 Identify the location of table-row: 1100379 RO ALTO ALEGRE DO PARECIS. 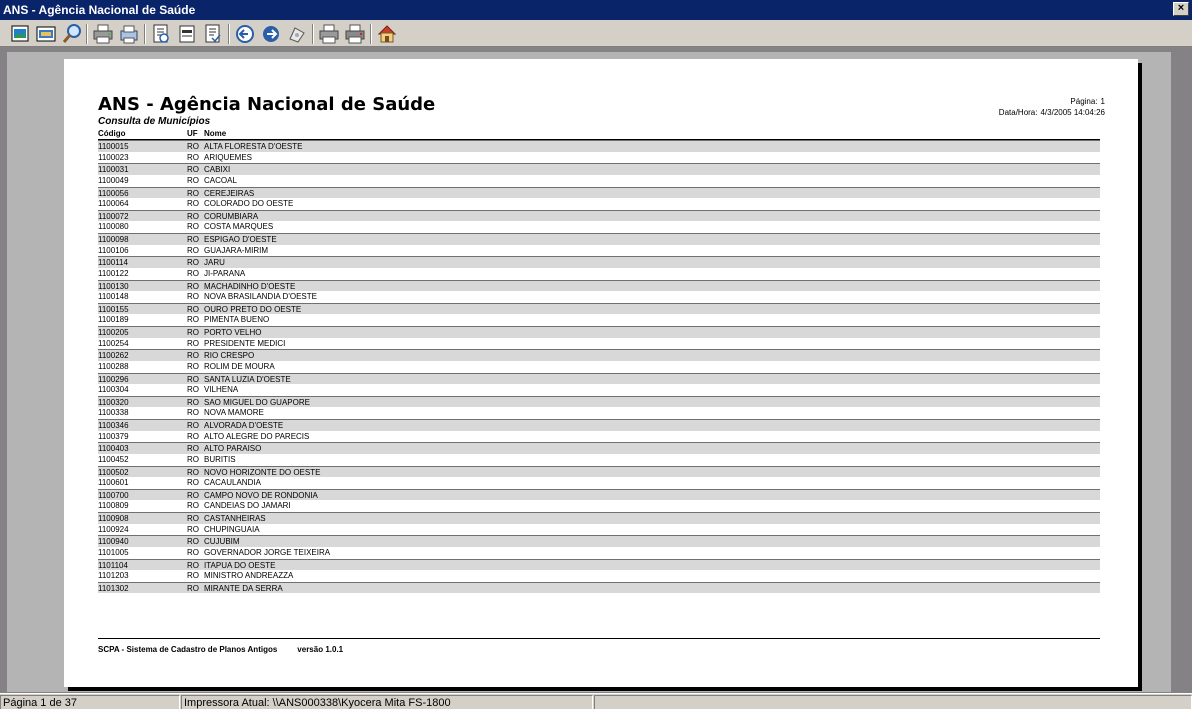
(599, 437).